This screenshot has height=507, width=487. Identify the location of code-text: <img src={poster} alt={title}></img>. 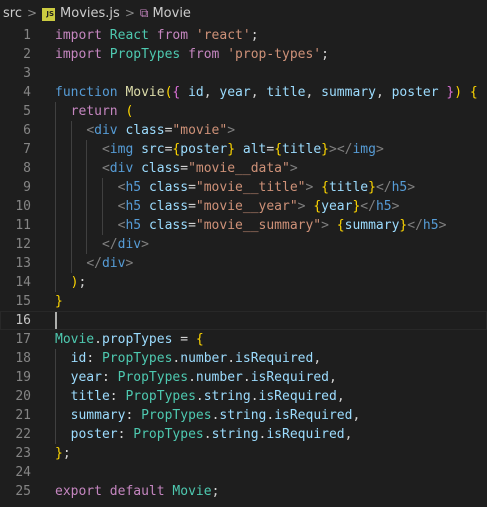
(242, 149).